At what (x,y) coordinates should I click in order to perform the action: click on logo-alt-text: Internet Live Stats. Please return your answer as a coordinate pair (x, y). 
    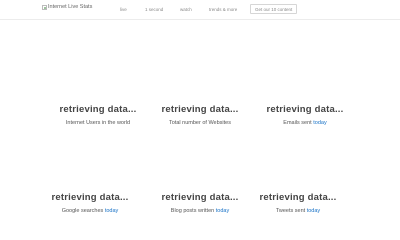
    Looking at the image, I should click on (70, 7).